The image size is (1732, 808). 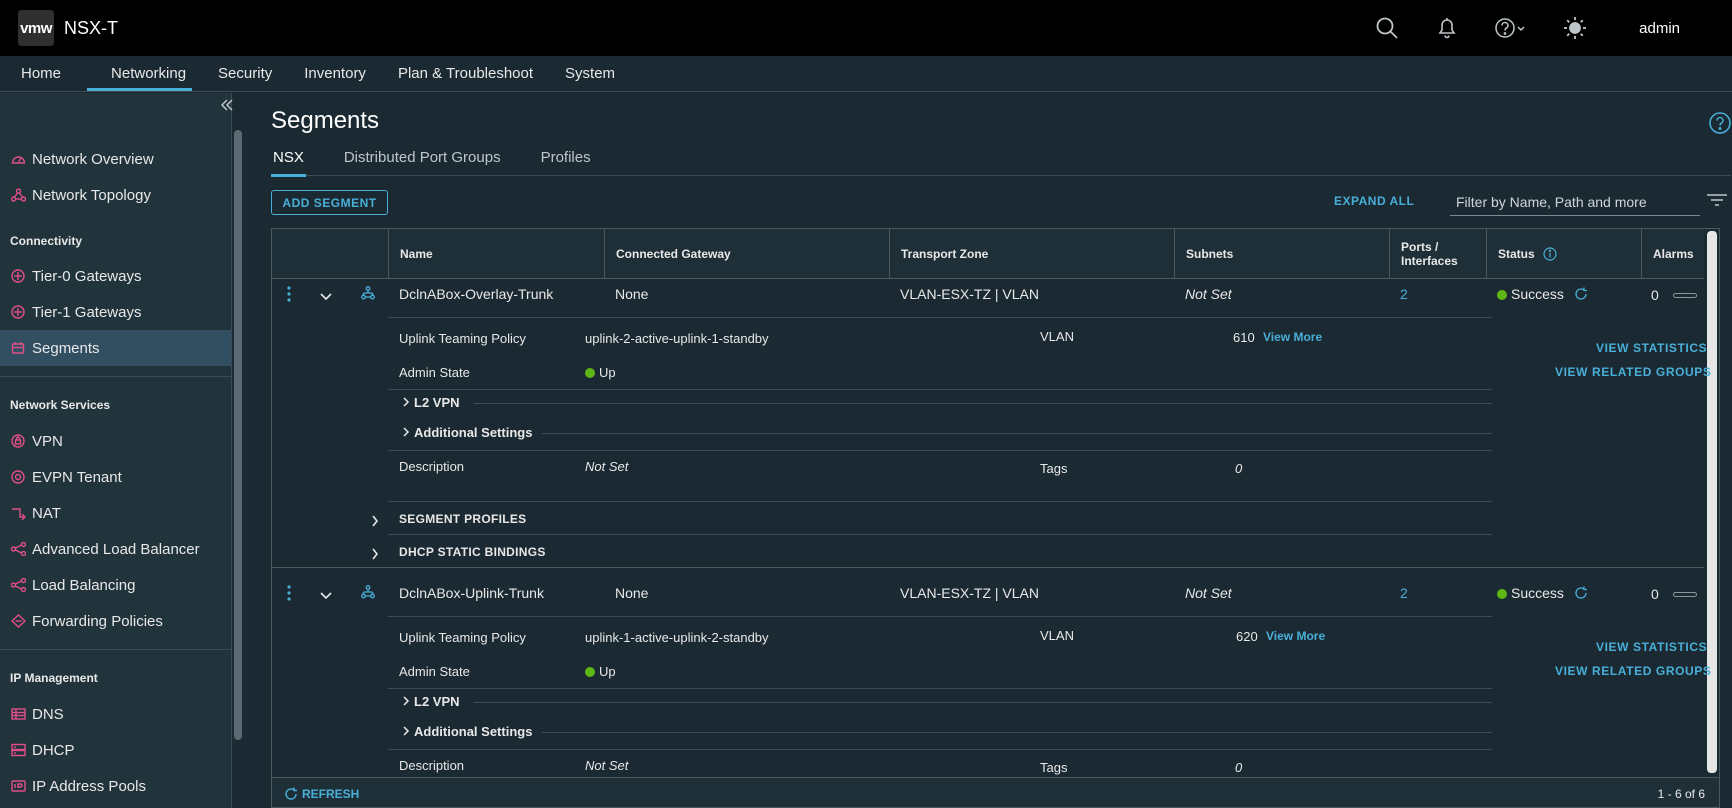 What do you see at coordinates (288, 160) in the screenshot?
I see `tab-nsx: NSX` at bounding box center [288, 160].